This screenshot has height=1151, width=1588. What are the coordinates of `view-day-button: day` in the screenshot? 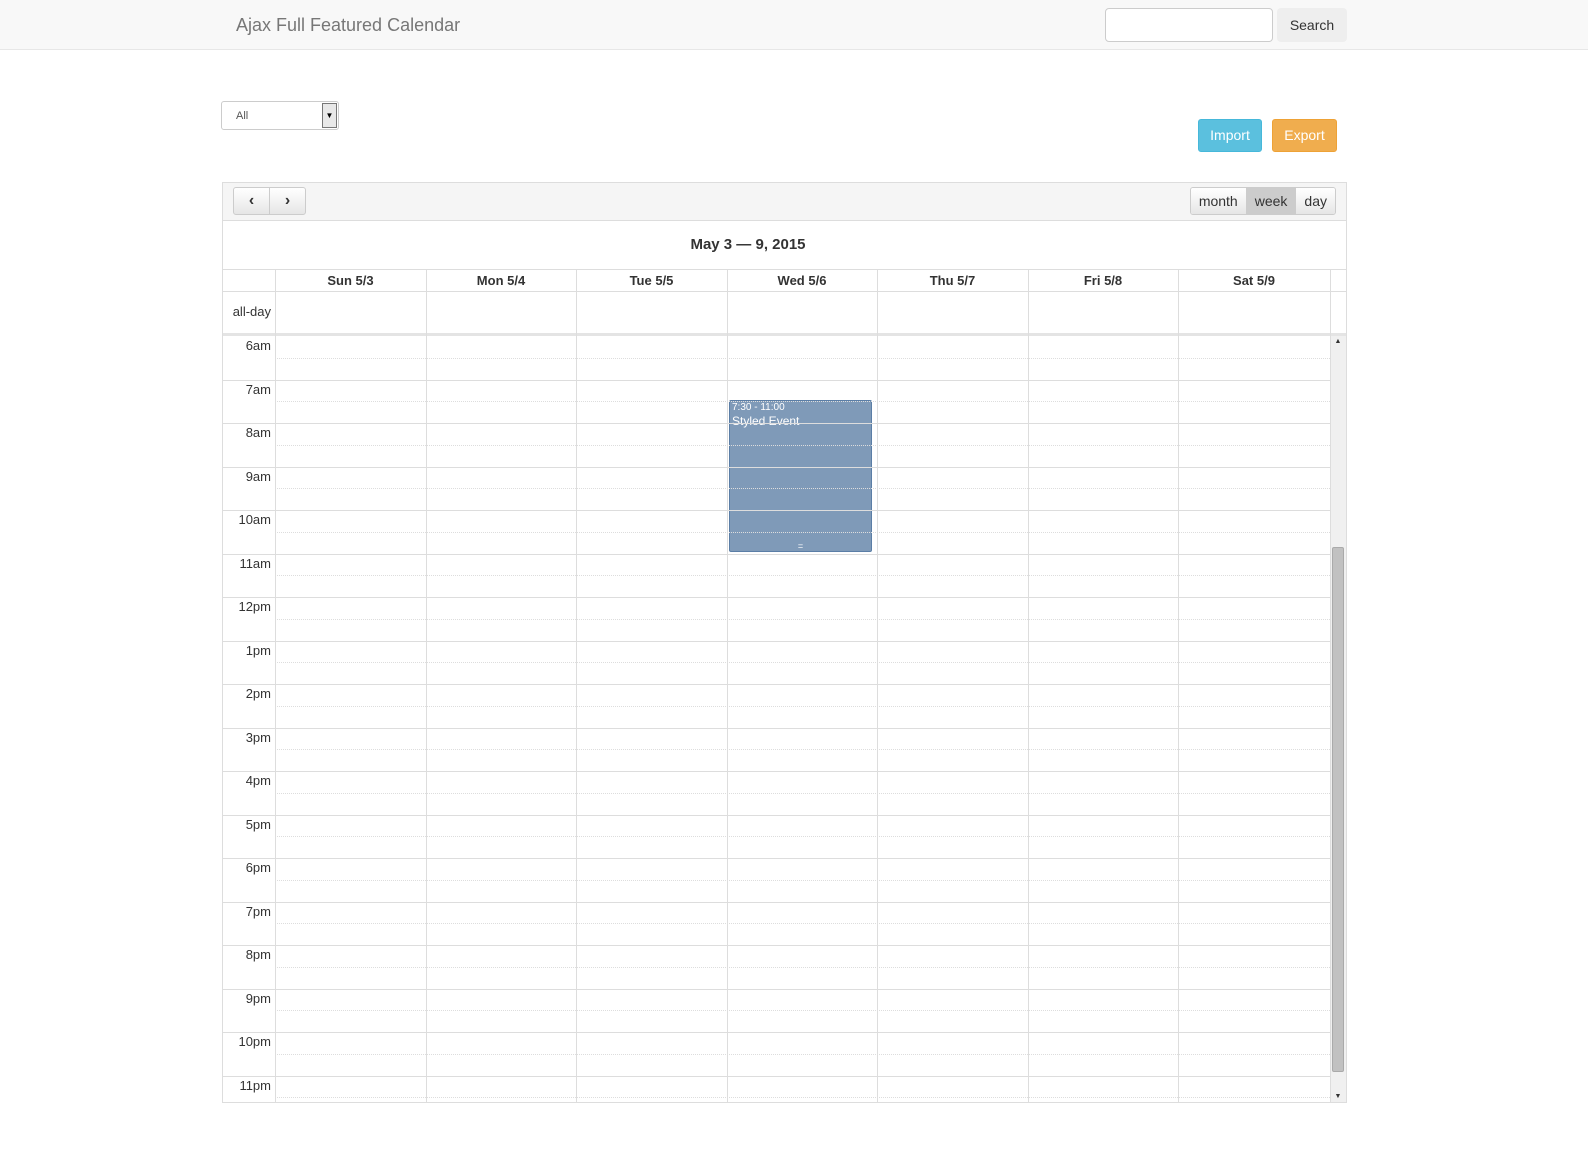 It's located at (1315, 201).